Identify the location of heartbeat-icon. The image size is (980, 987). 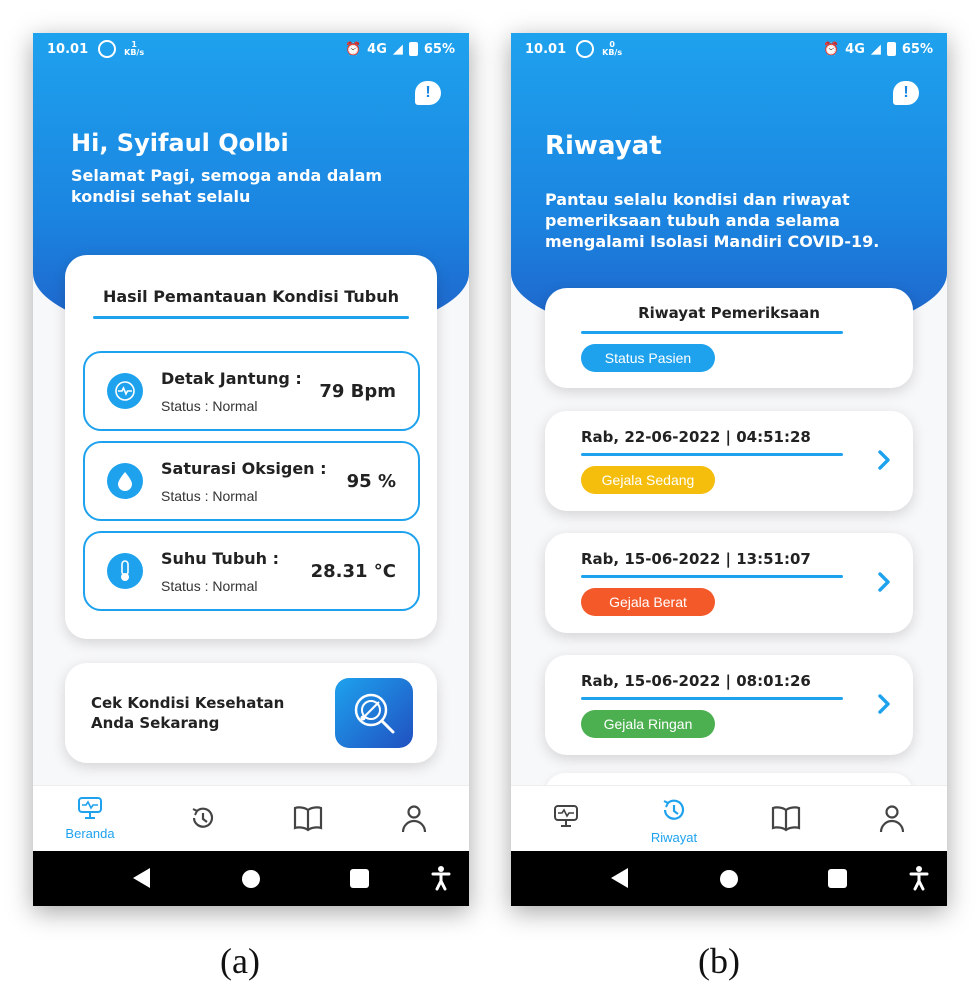
(125, 391).